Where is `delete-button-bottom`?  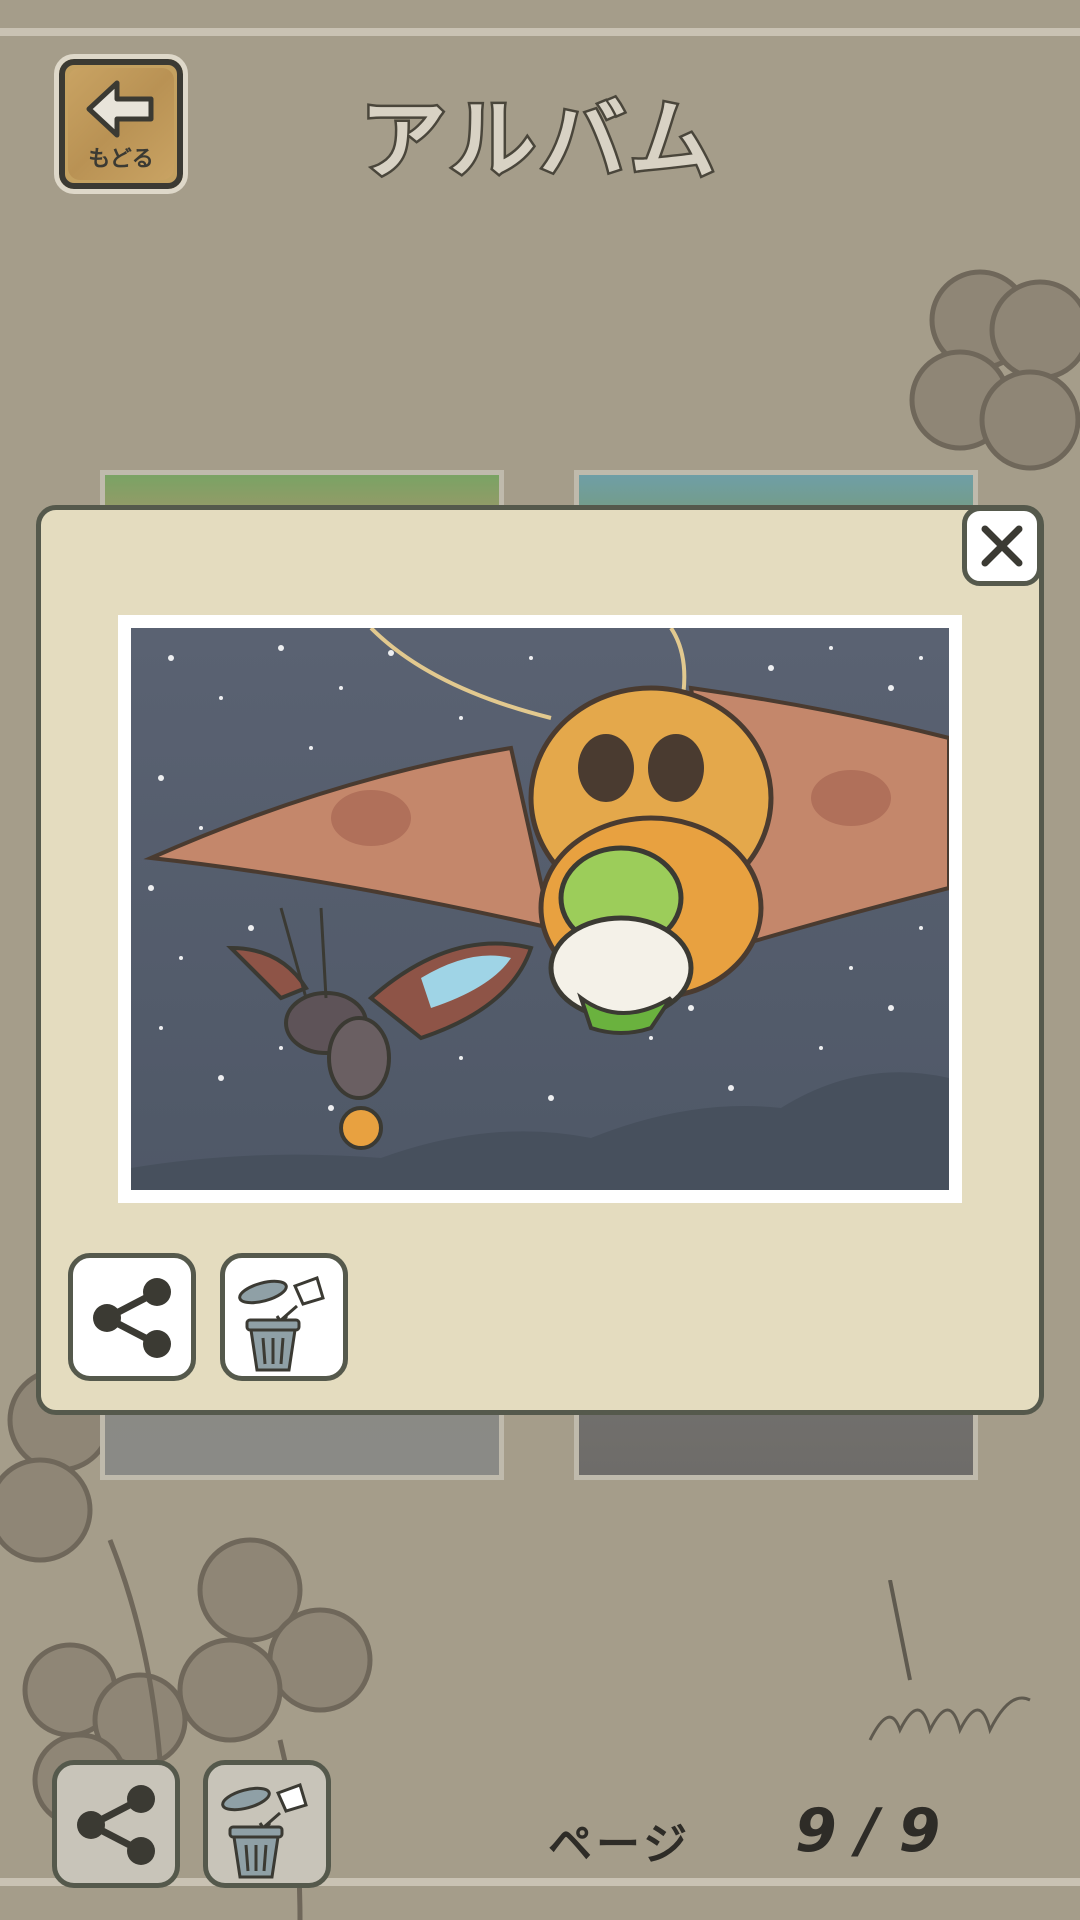
delete-button-bottom is located at coordinates (267, 1824).